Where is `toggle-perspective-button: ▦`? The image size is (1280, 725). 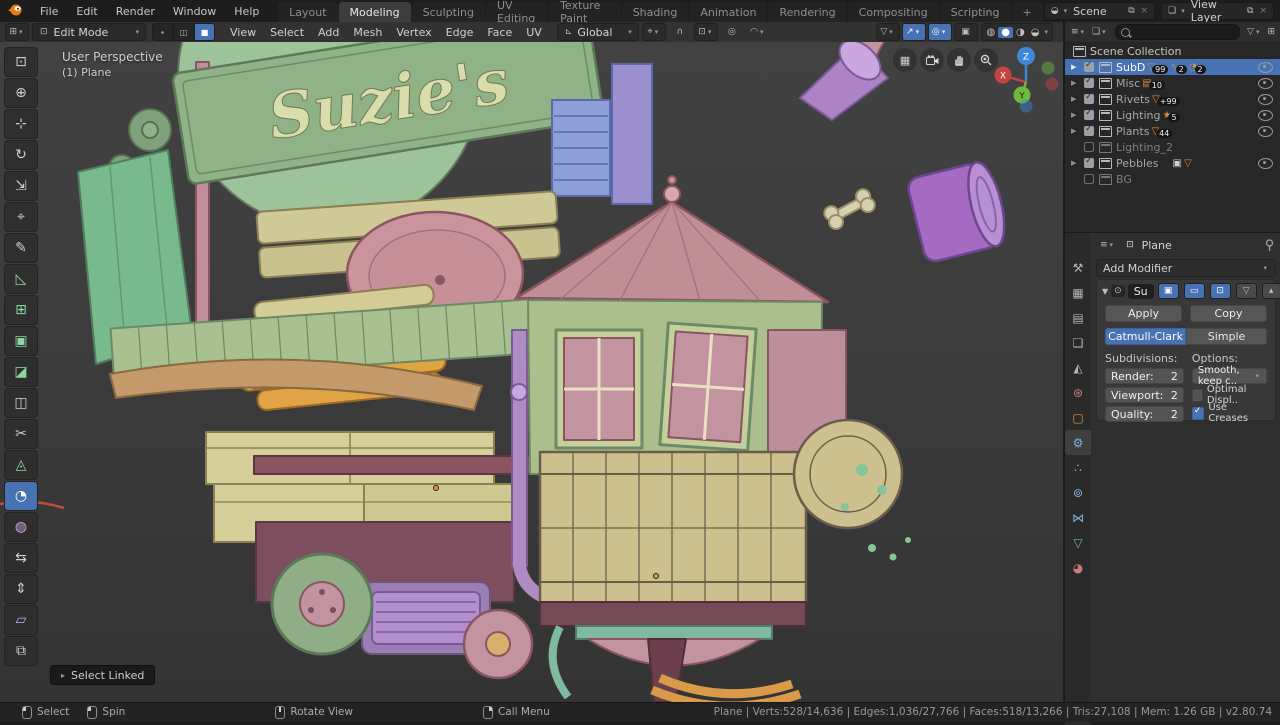 toggle-perspective-button: ▦ is located at coordinates (905, 60).